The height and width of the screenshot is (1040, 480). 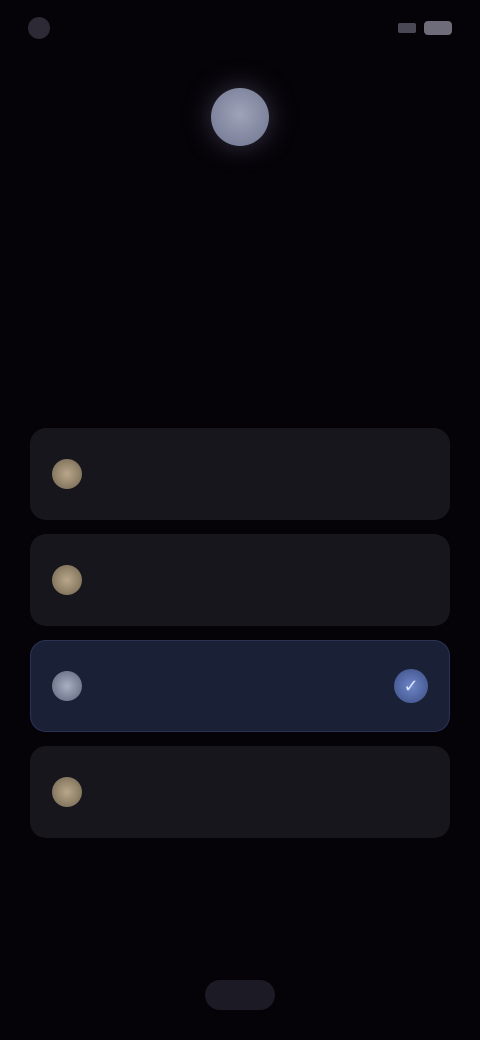 I want to click on option-3-selected: ✓, so click(x=240, y=686).